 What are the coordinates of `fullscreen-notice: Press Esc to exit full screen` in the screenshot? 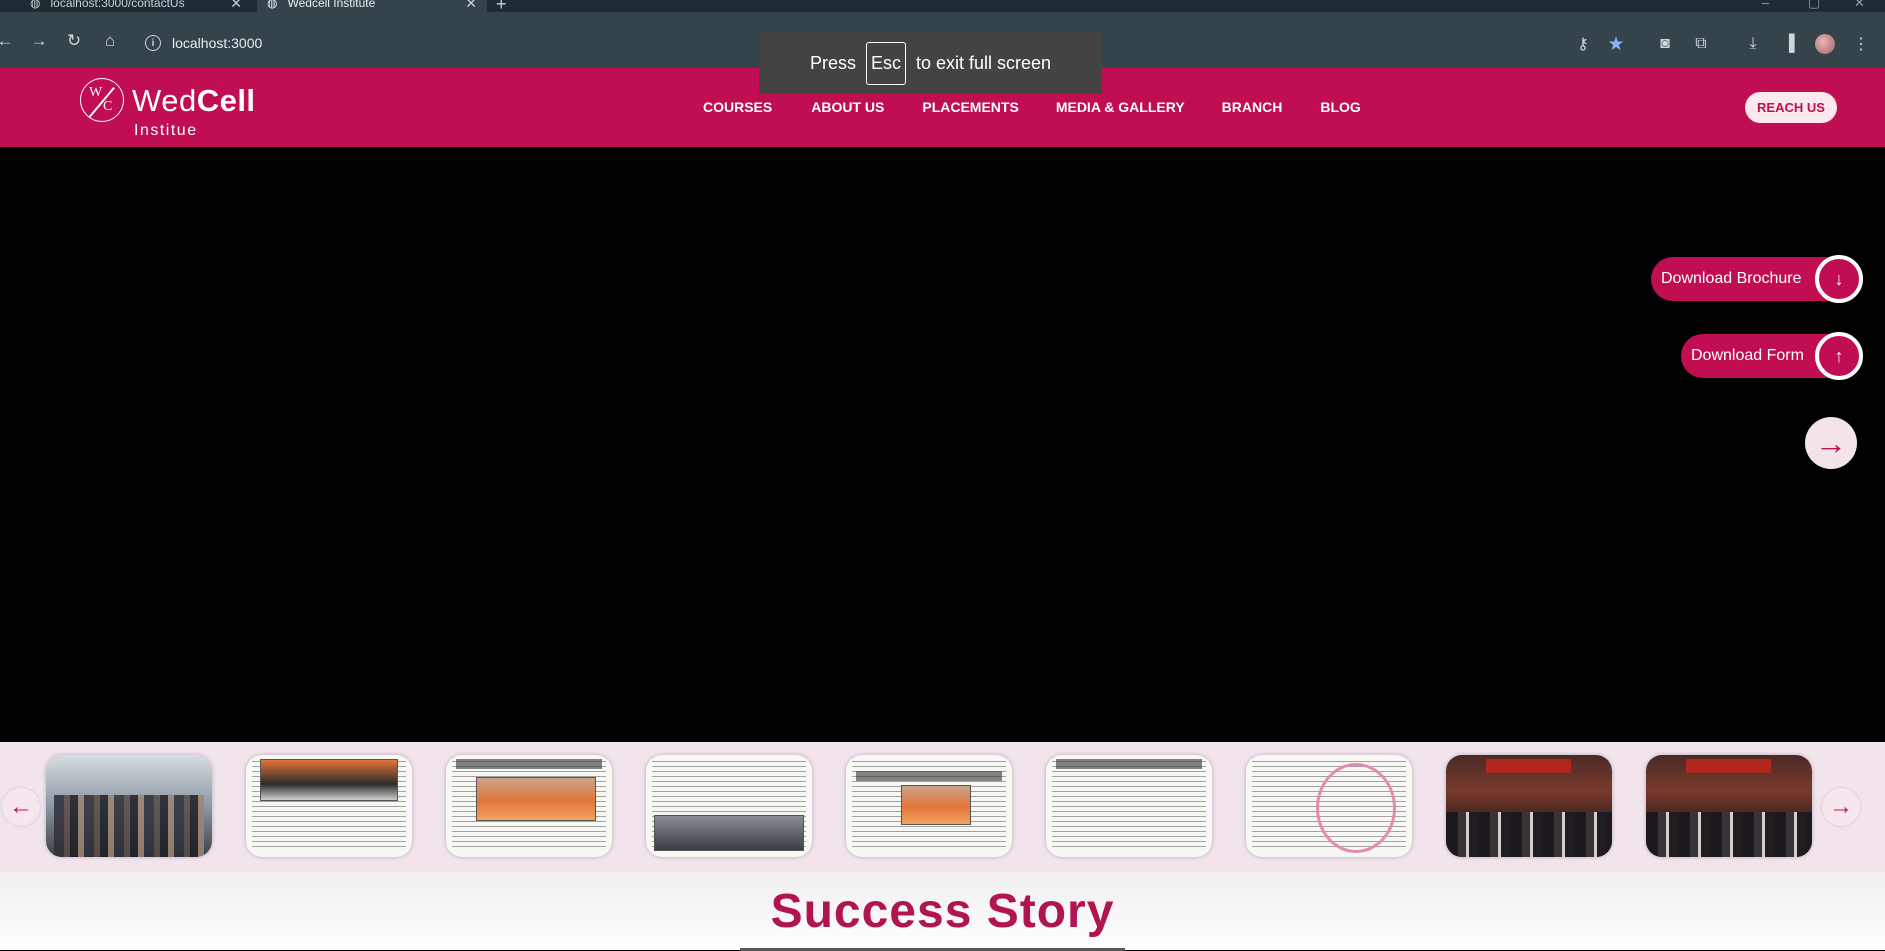 It's located at (930, 63).